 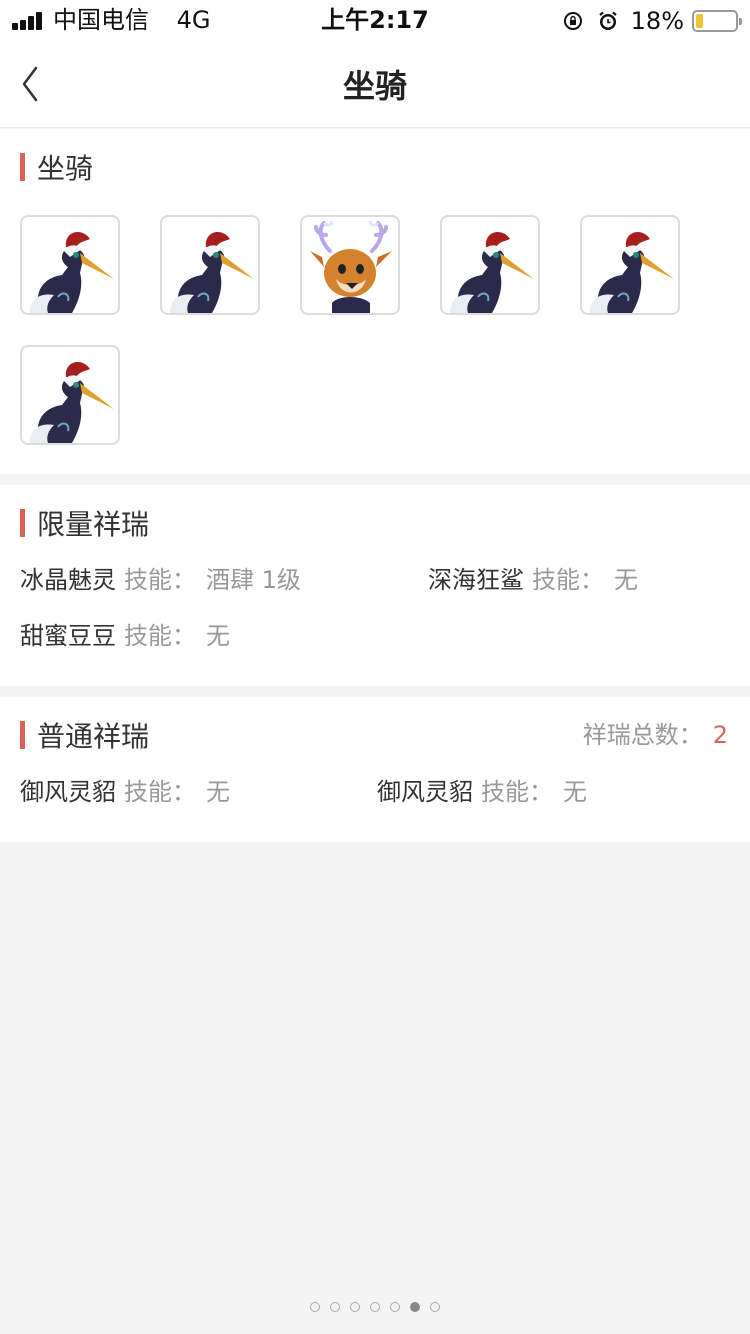 I want to click on section-title: 限量祥瑞, so click(x=93, y=524).